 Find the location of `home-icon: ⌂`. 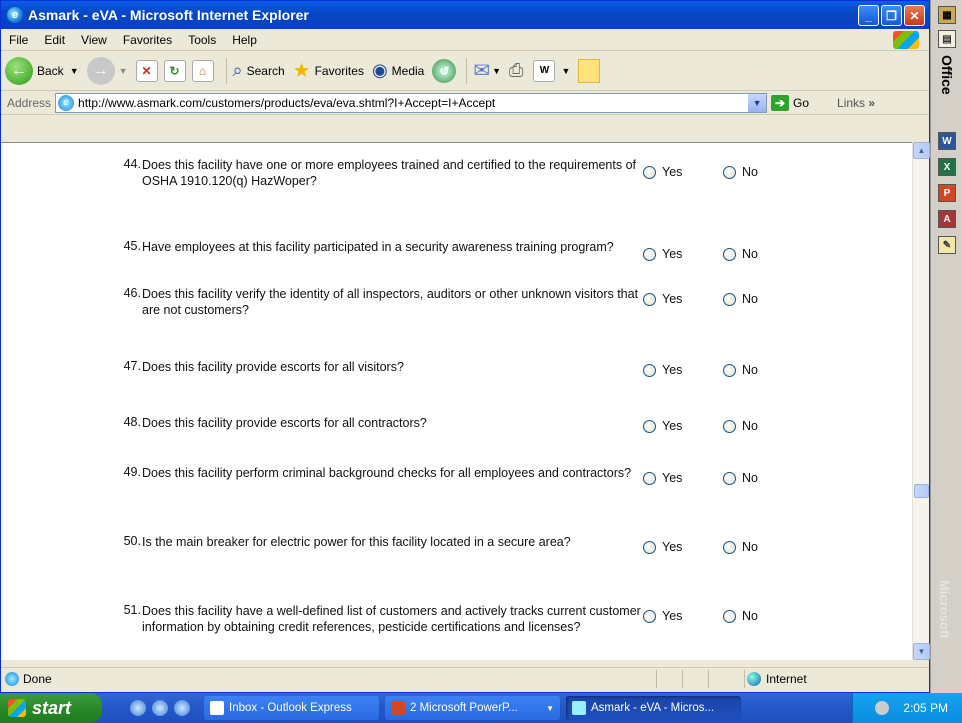

home-icon: ⌂ is located at coordinates (202, 70).